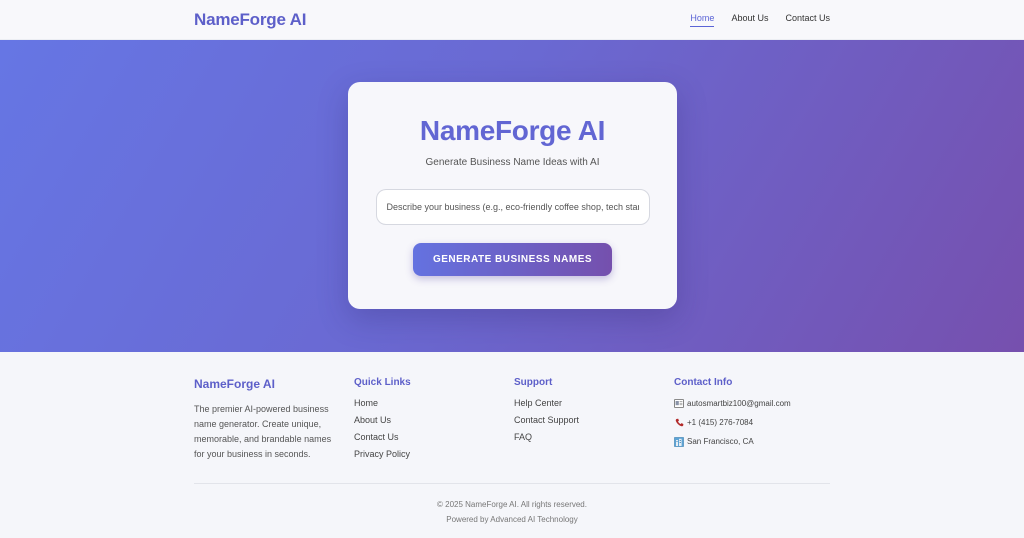 This screenshot has height=538, width=1024. What do you see at coordinates (749, 19) in the screenshot?
I see `nav-link-about: About Us` at bounding box center [749, 19].